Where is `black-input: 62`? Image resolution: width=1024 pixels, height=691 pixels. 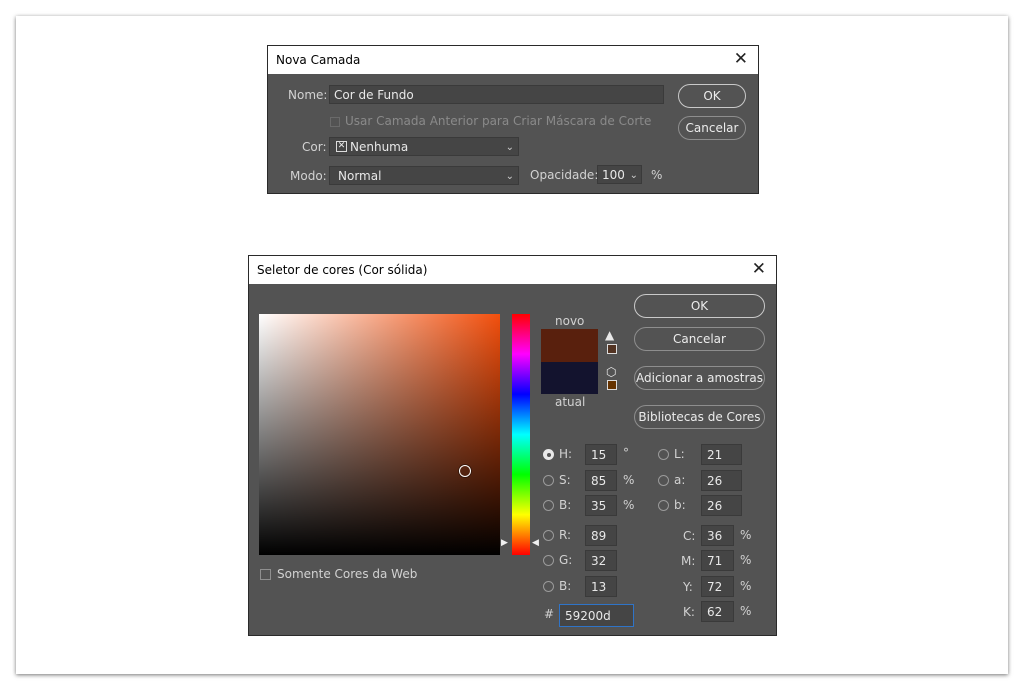
black-input: 62 is located at coordinates (717, 611).